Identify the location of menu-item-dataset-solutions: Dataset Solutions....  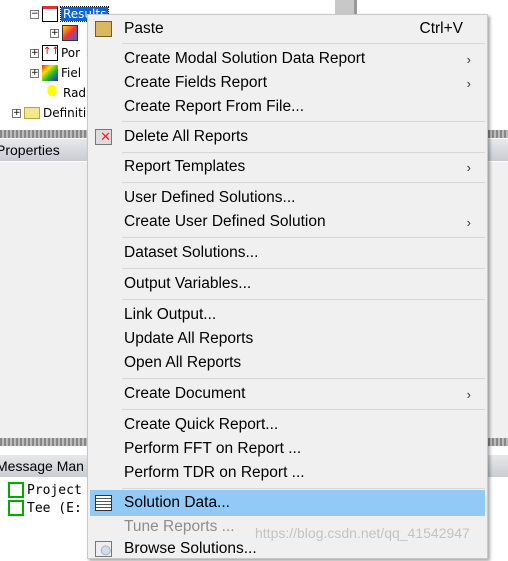
(287, 253).